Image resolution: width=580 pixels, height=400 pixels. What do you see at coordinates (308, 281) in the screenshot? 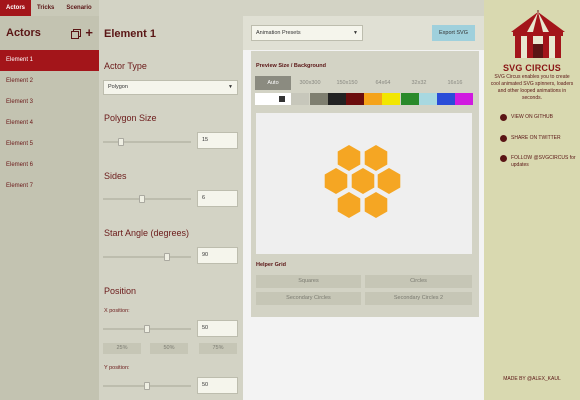
I see `helper-squares-button: Squares` at bounding box center [308, 281].